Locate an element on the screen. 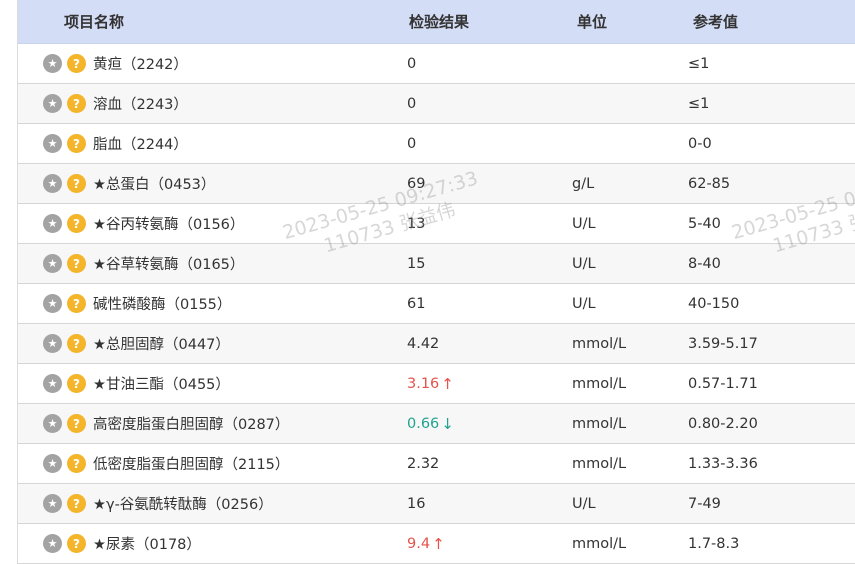 Image resolution: width=855 pixels, height=564 pixels. cell-reference: 1.33-3.36 is located at coordinates (723, 463).